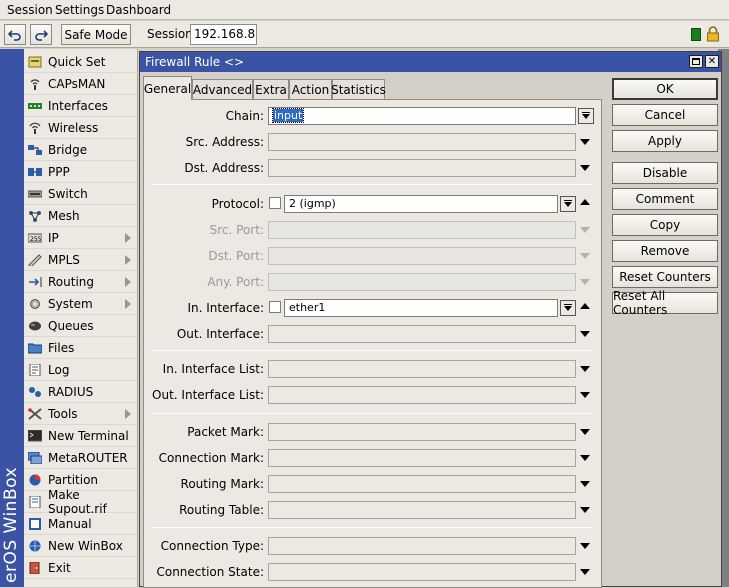 The height and width of the screenshot is (588, 729). What do you see at coordinates (585, 142) in the screenshot?
I see `src-address-expand-icon` at bounding box center [585, 142].